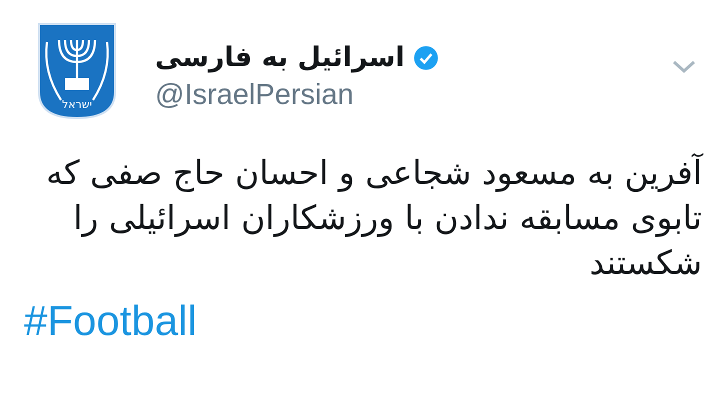 The height and width of the screenshot is (405, 720). Describe the element at coordinates (684, 67) in the screenshot. I see `chevron-down-icon` at that location.